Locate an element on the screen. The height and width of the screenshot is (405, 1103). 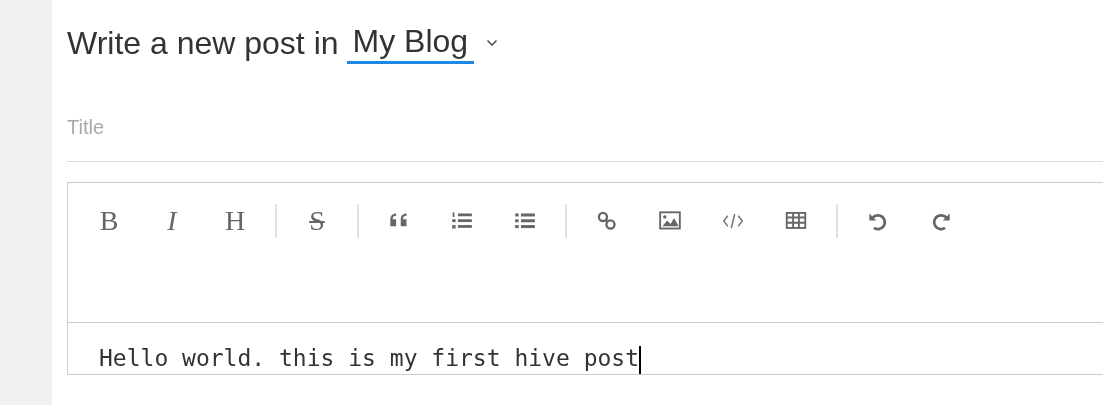
ordered-list-icon is located at coordinates (462, 221).